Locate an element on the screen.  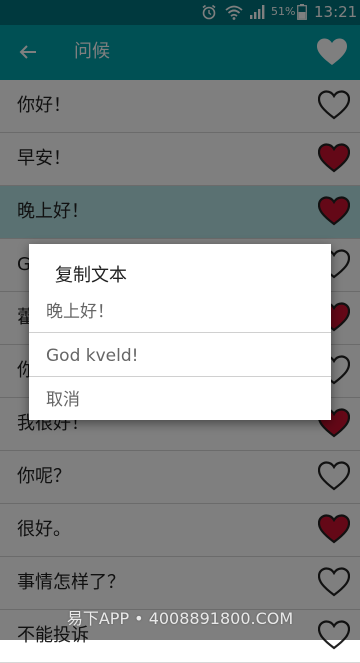
option-label: God kveld! is located at coordinates (92, 356).